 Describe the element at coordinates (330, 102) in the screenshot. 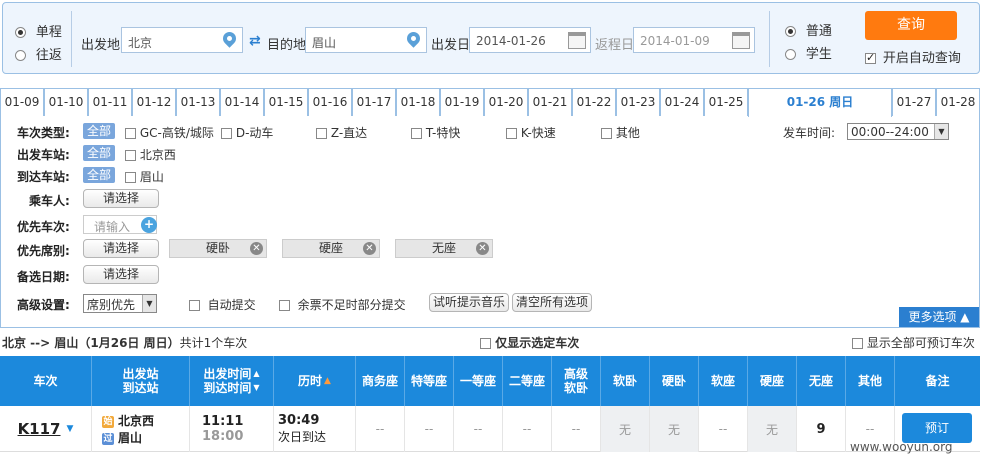

I see `tab-date: 01-16` at that location.